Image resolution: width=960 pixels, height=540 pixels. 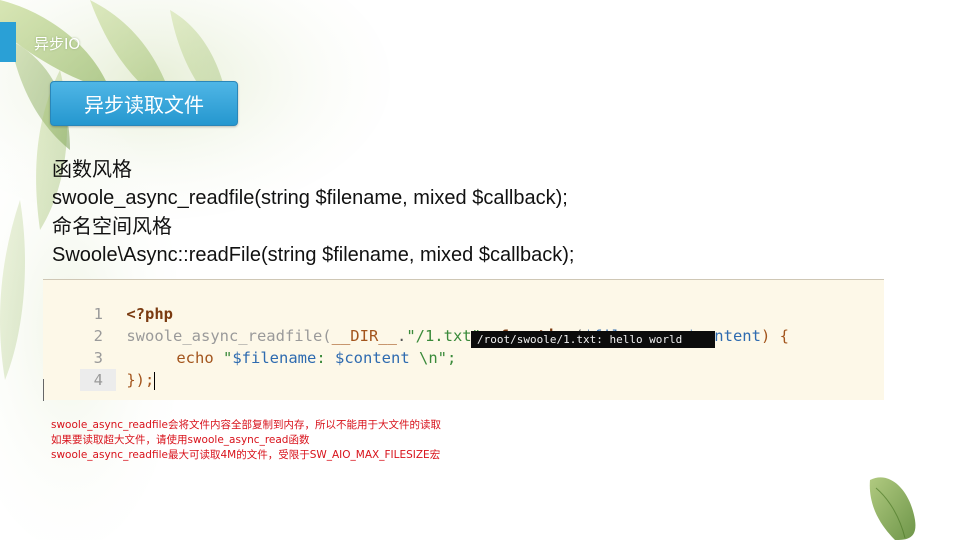 I want to click on terminal-output: /root/swoole/1.txt: hello world, so click(x=593, y=339).